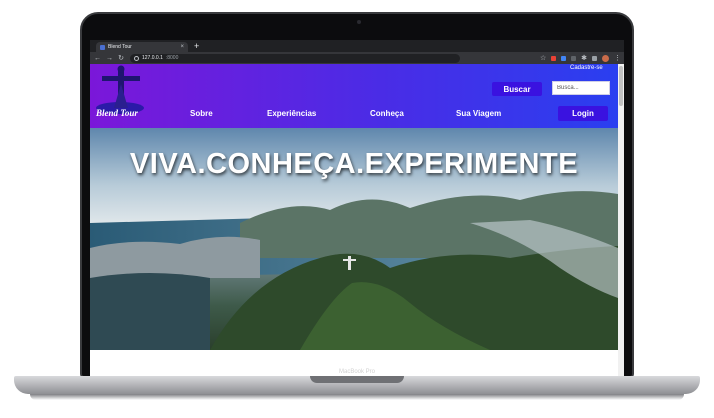 This screenshot has width=714, height=418. What do you see at coordinates (142, 47) in the screenshot?
I see `browser-tab: Blend Tour ×` at bounding box center [142, 47].